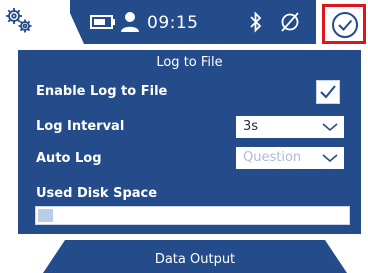 The height and width of the screenshot is (273, 368). What do you see at coordinates (256, 22) in the screenshot?
I see `bluetooth-icon` at bounding box center [256, 22].